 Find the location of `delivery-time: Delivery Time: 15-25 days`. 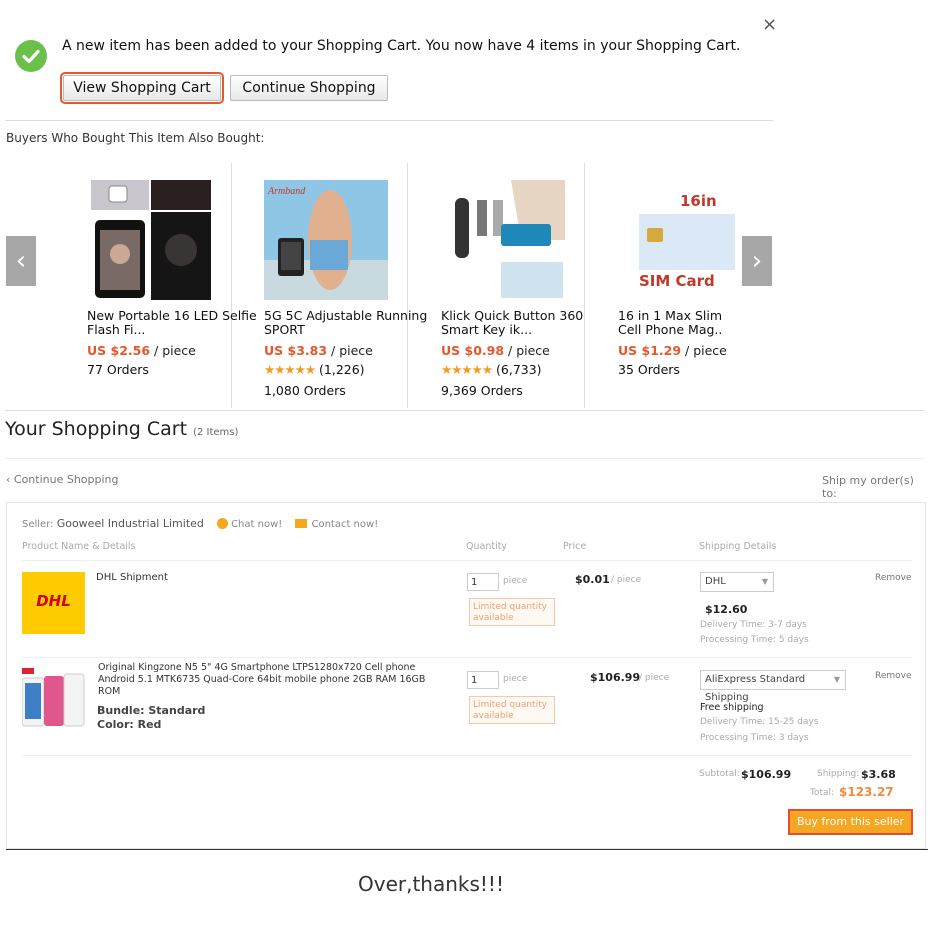

delivery-time: Delivery Time: 15-25 days is located at coordinates (759, 722).